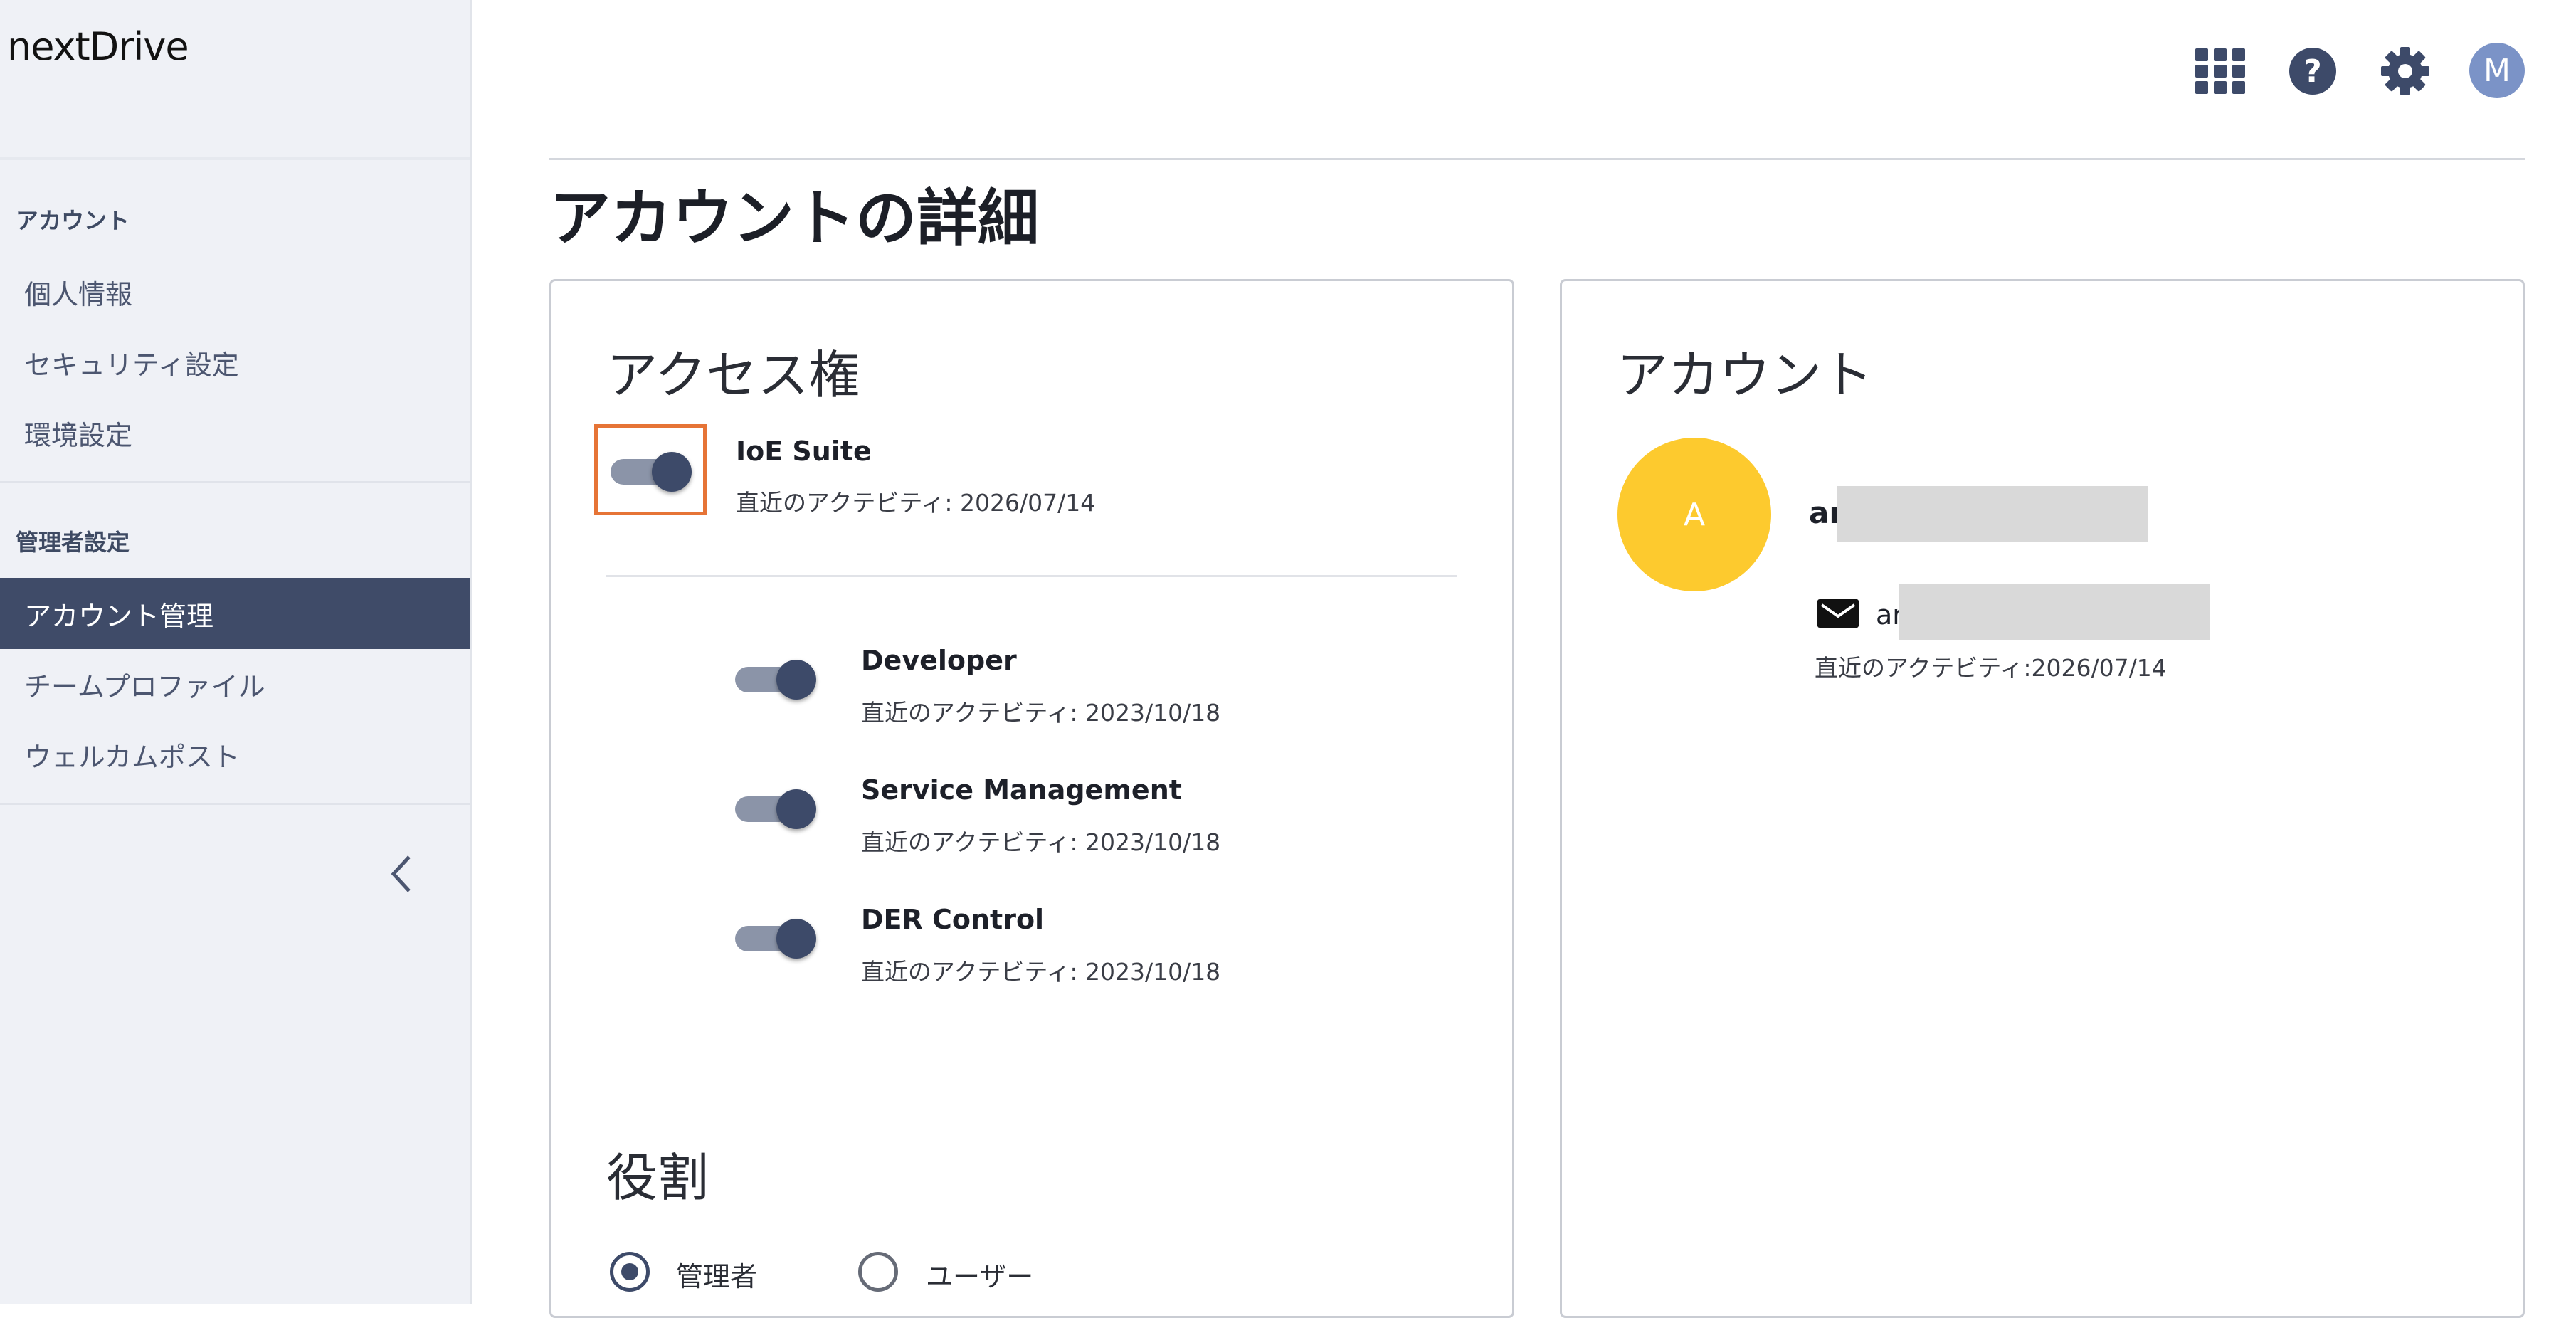 The height and width of the screenshot is (1318, 2576). I want to click on section-title-admin: 管理者設定, so click(73, 542).